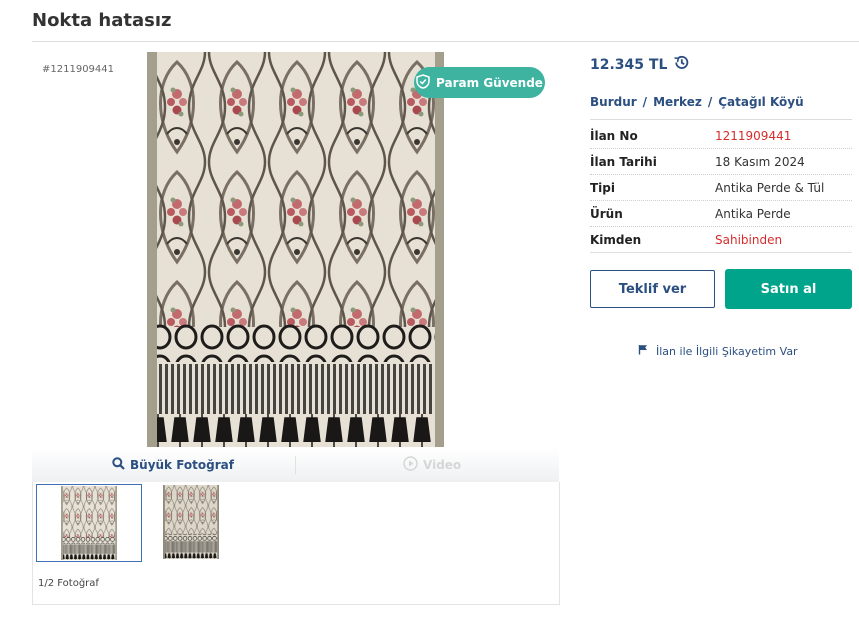 Image resolution: width=859 pixels, height=627 pixels. I want to click on buy-button: Satın al, so click(788, 289).